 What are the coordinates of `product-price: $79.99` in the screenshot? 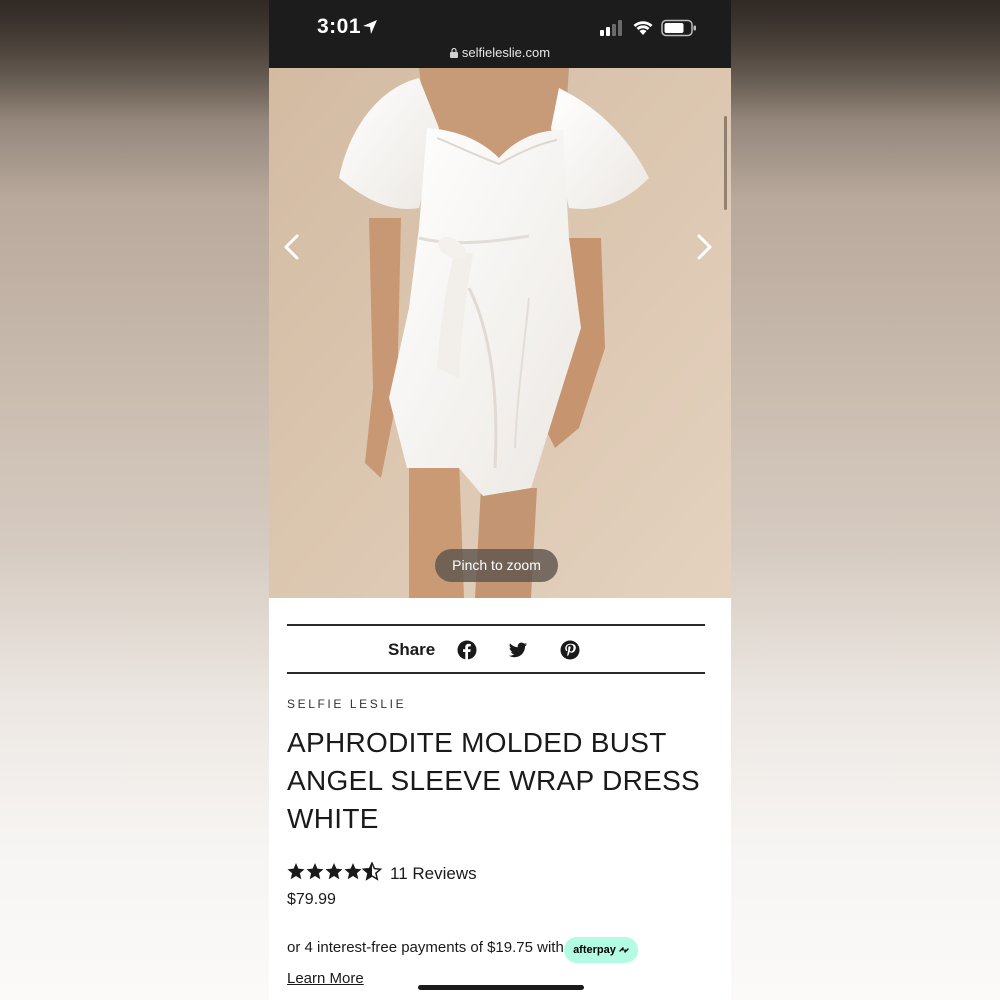 It's located at (311, 899).